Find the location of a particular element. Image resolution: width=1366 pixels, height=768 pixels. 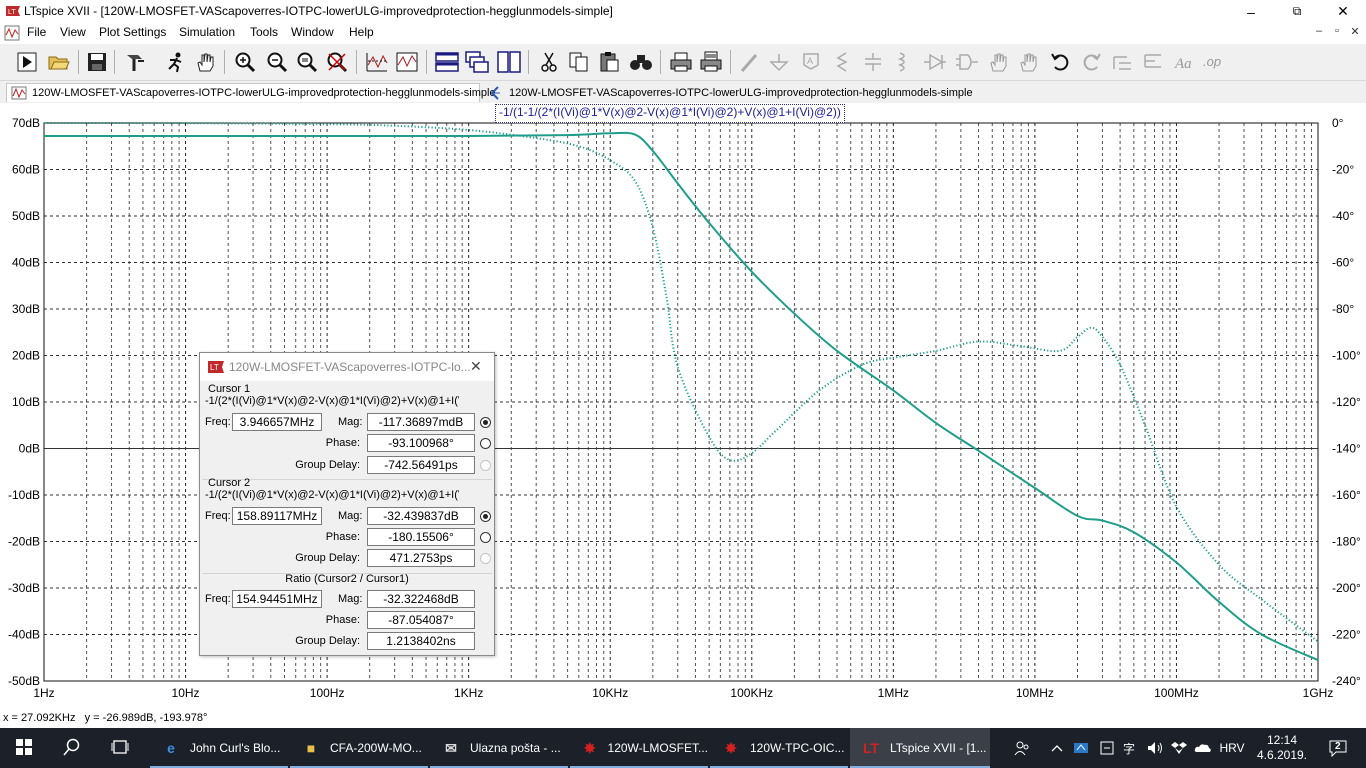

inductor-icon is located at coordinates (903, 62).